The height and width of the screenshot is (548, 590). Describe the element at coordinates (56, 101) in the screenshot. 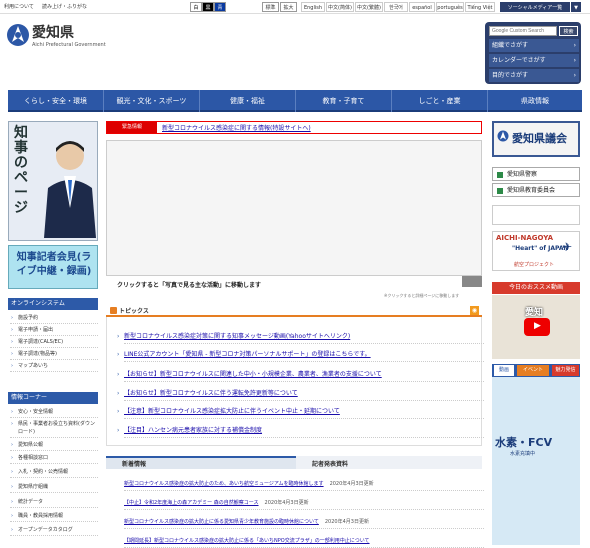

I see `nav-life: くらし・安全・環境` at that location.